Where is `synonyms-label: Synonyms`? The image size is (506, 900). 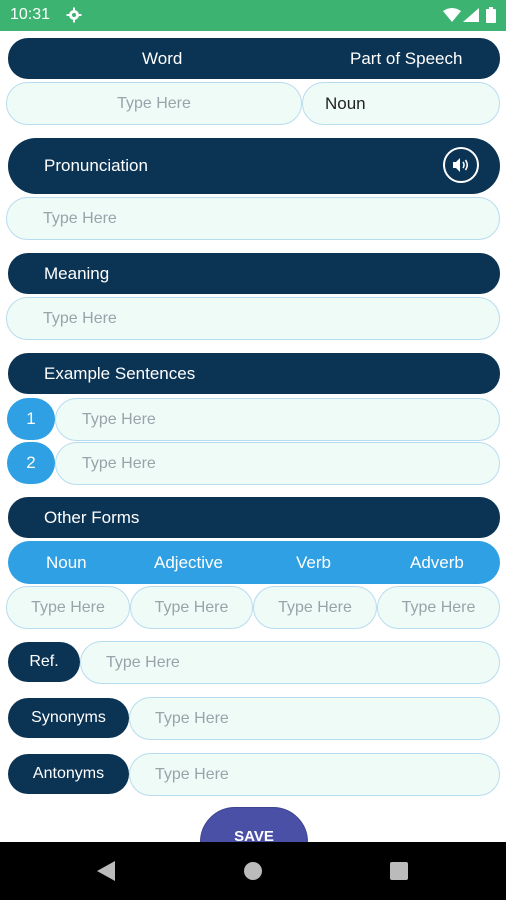 synonyms-label: Synonyms is located at coordinates (68, 718).